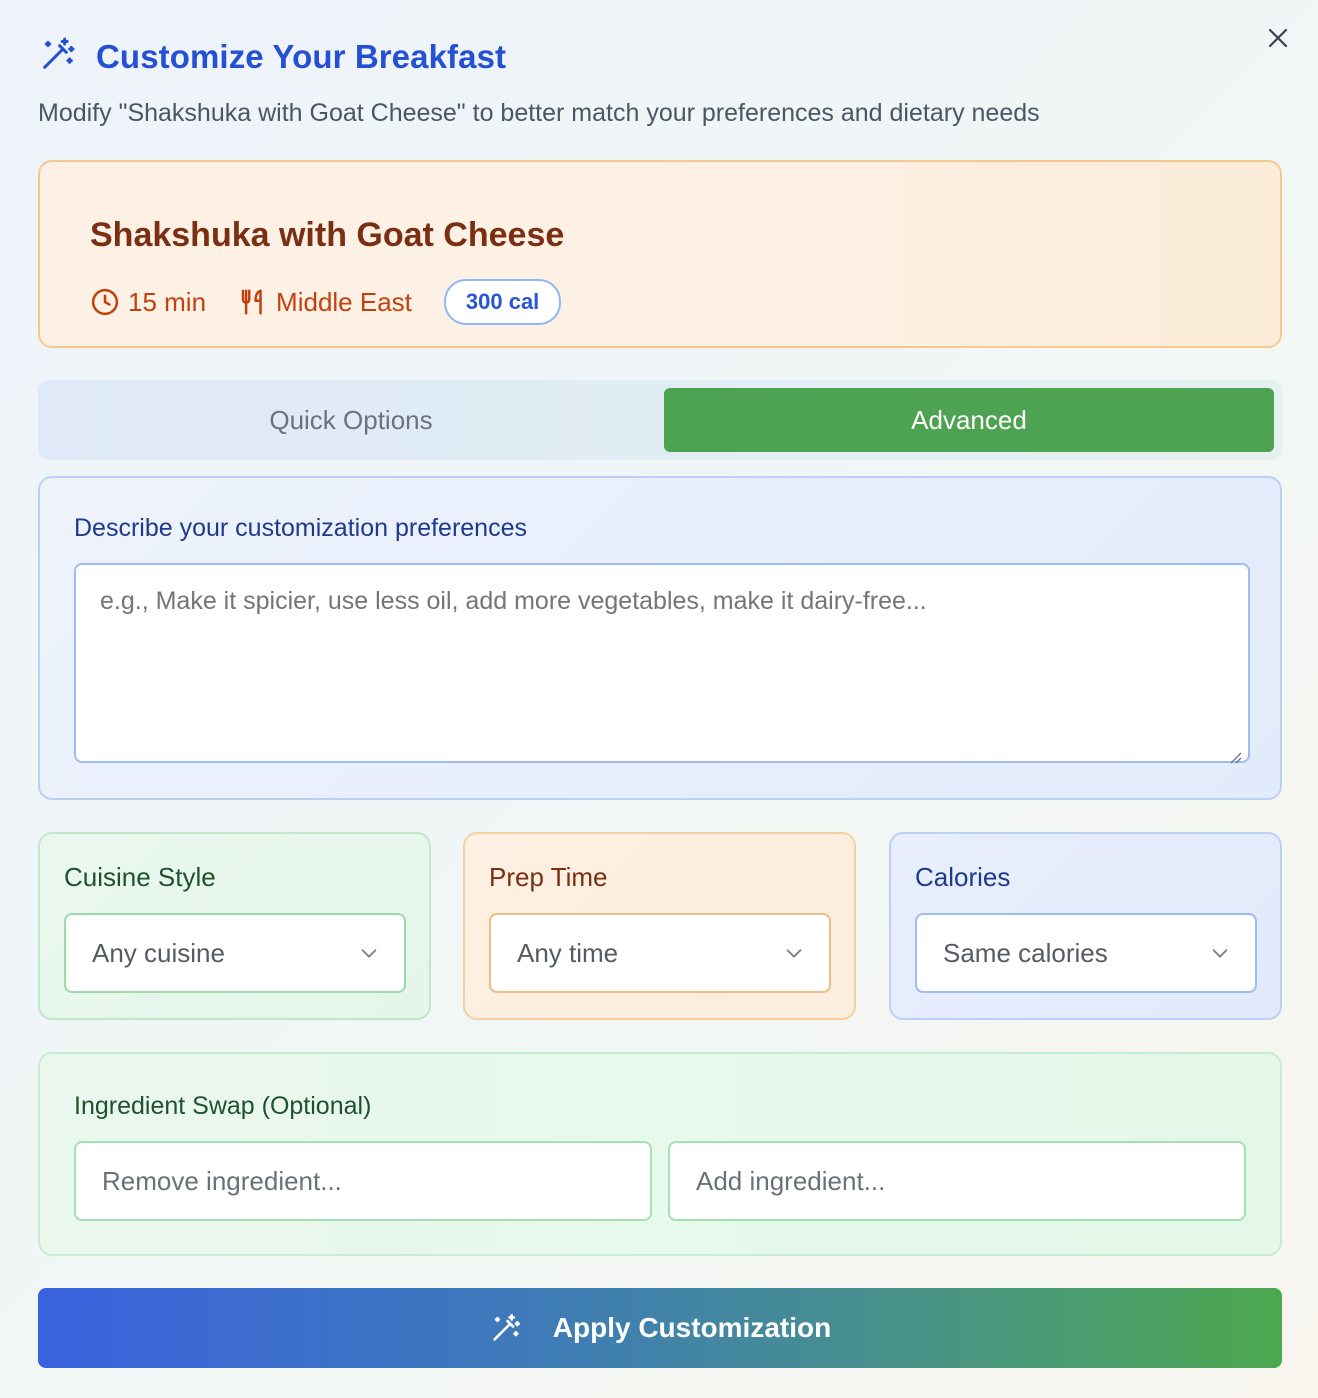 Image resolution: width=1318 pixels, height=1398 pixels. I want to click on prep-time-card: Prep Time Any time, so click(659, 926).